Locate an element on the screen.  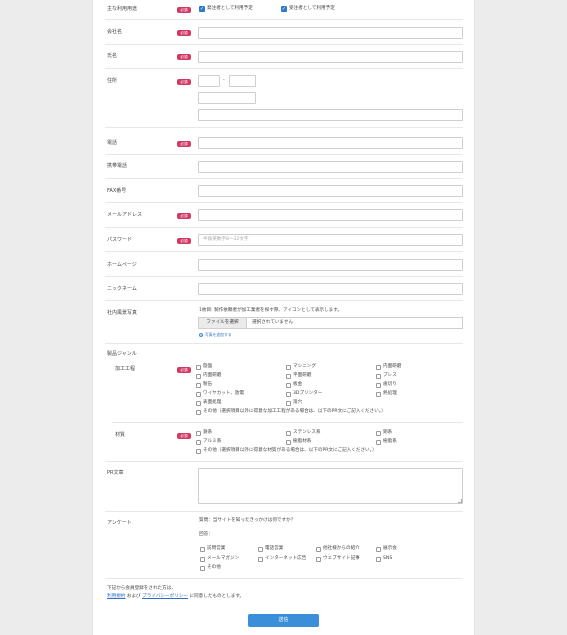
nickname-input is located at coordinates (330, 289).